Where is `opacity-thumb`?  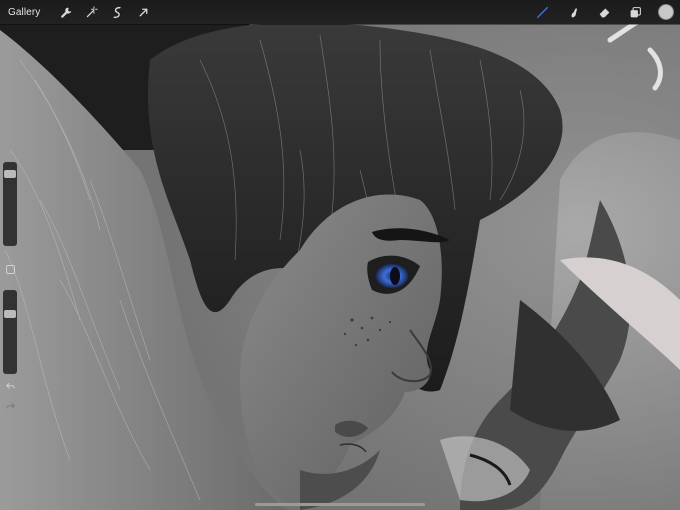
opacity-thumb is located at coordinates (10, 313).